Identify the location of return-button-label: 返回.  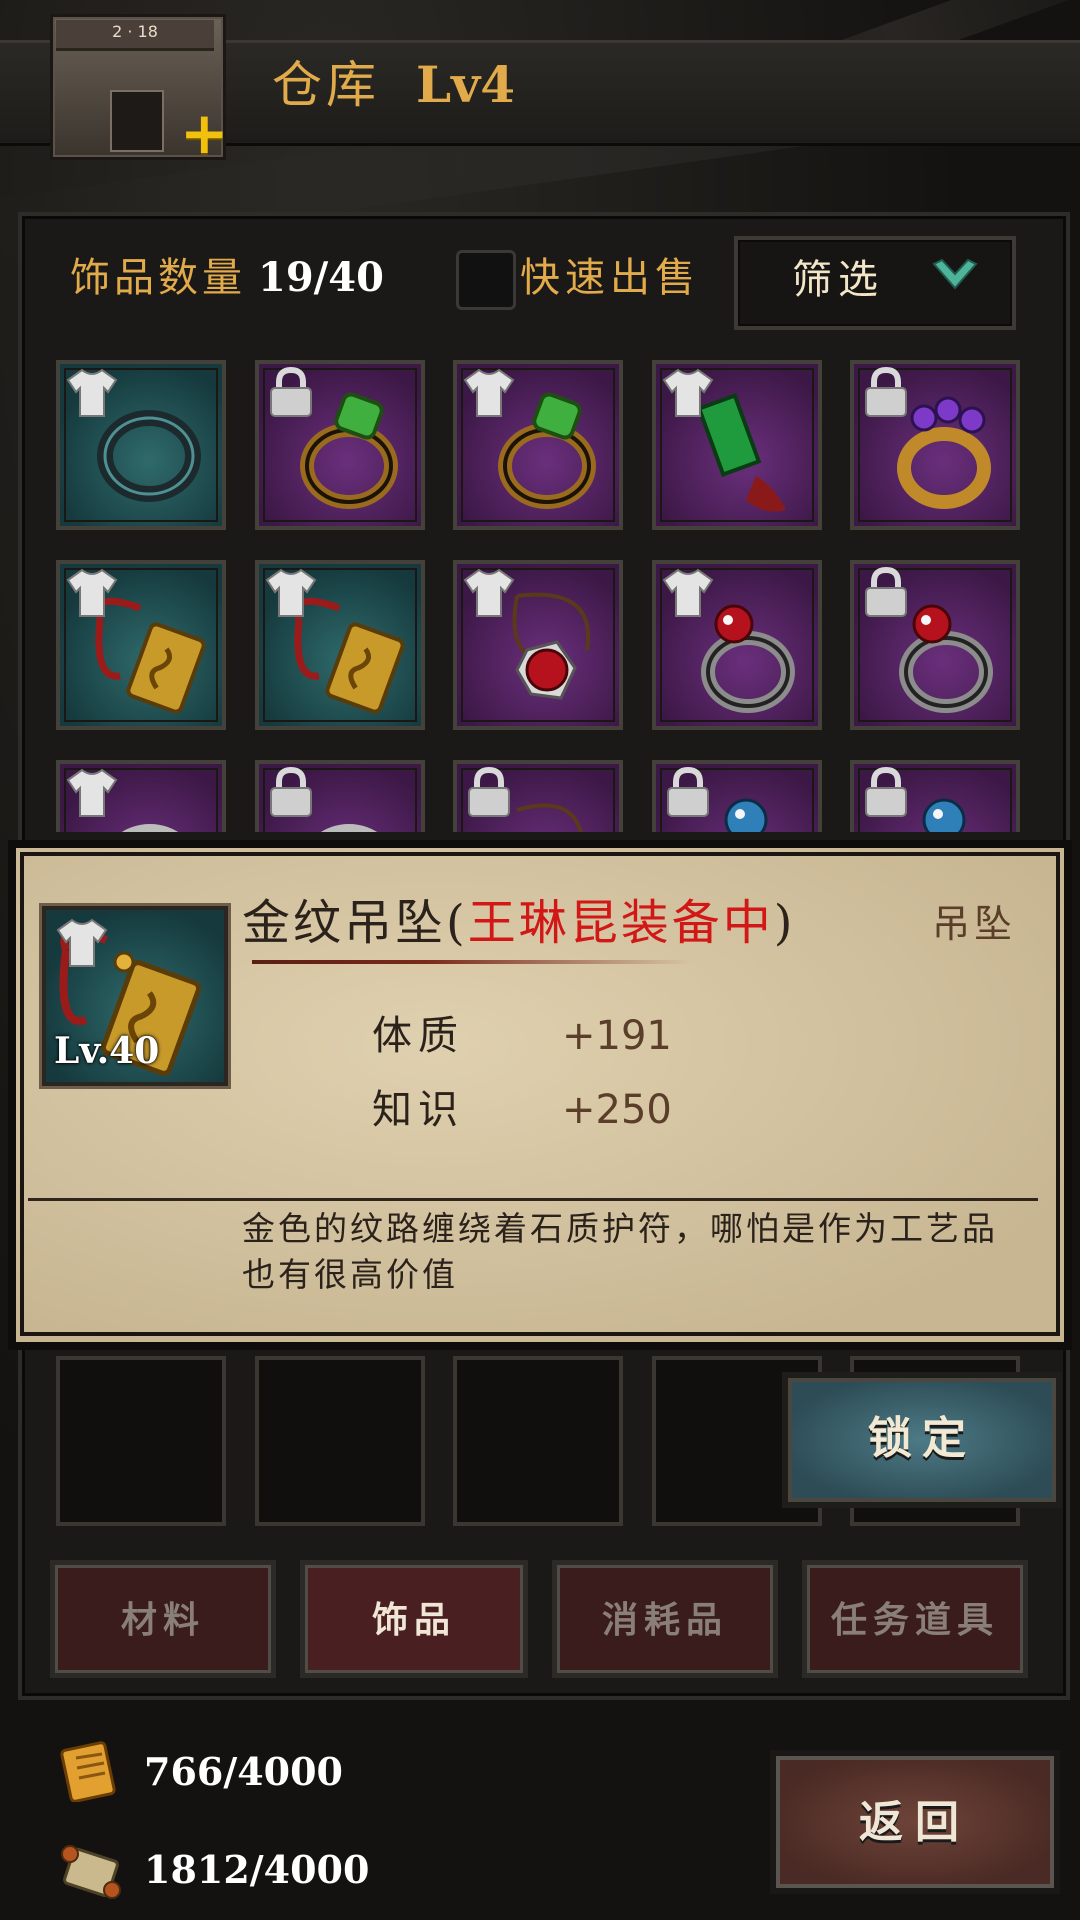
(915, 1822).